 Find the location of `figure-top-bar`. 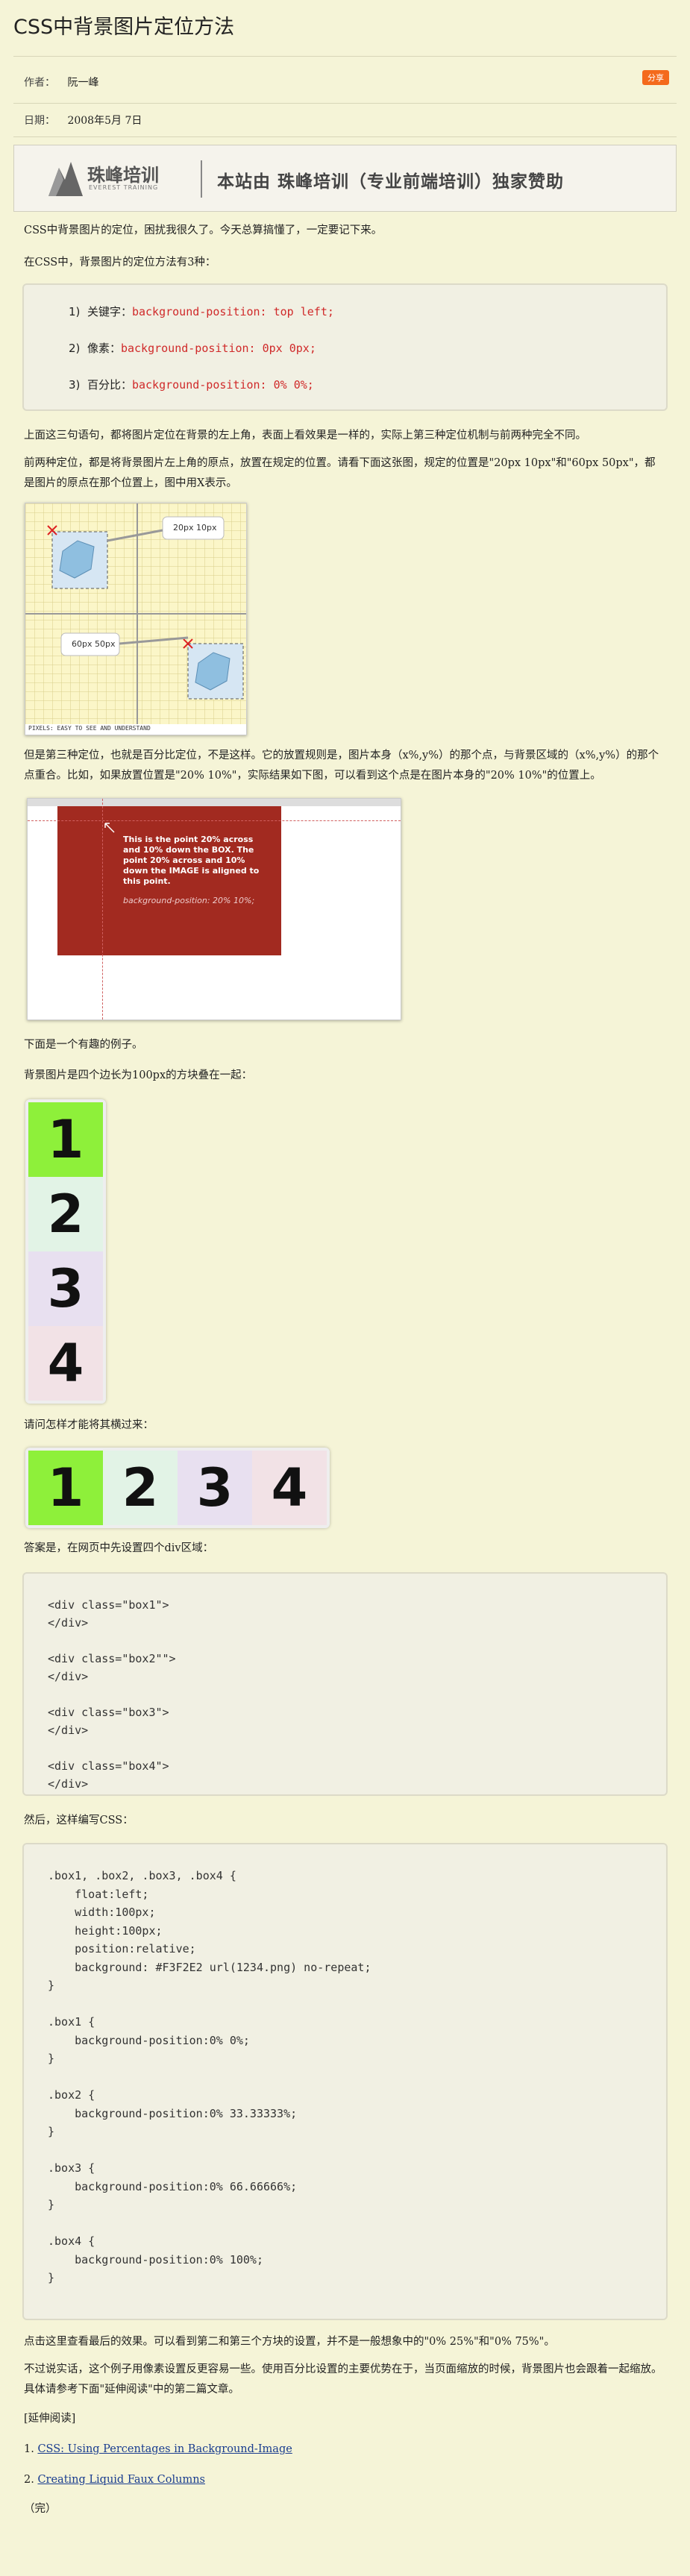

figure-top-bar is located at coordinates (214, 803).